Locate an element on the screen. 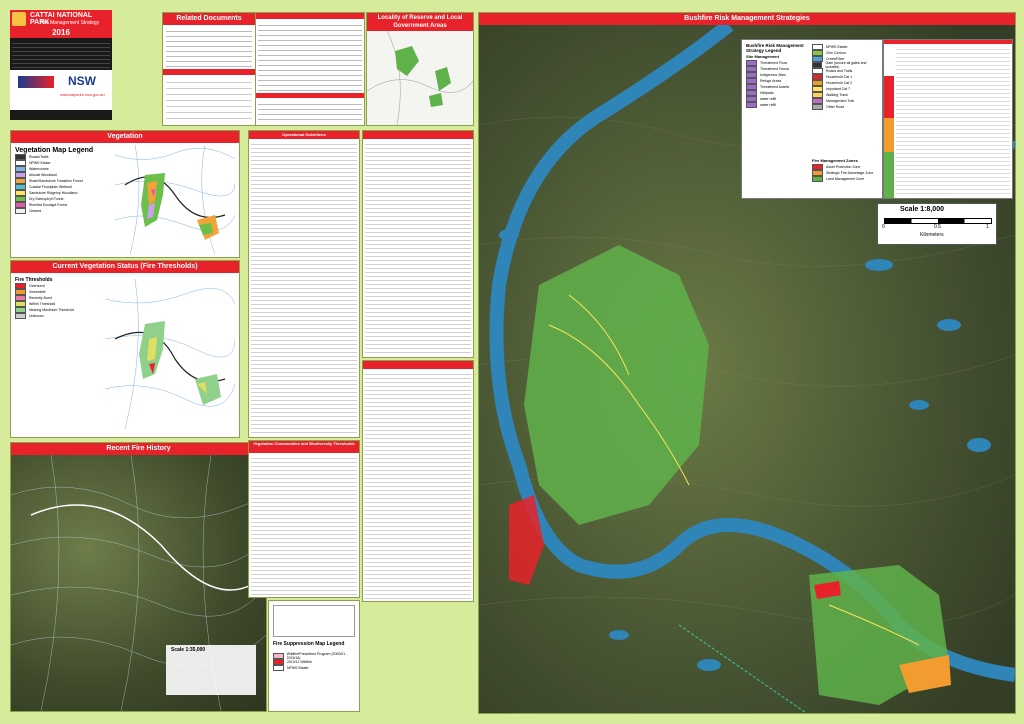 The height and width of the screenshot is (724, 1024). operational-guidelines-table is located at coordinates (304, 288).